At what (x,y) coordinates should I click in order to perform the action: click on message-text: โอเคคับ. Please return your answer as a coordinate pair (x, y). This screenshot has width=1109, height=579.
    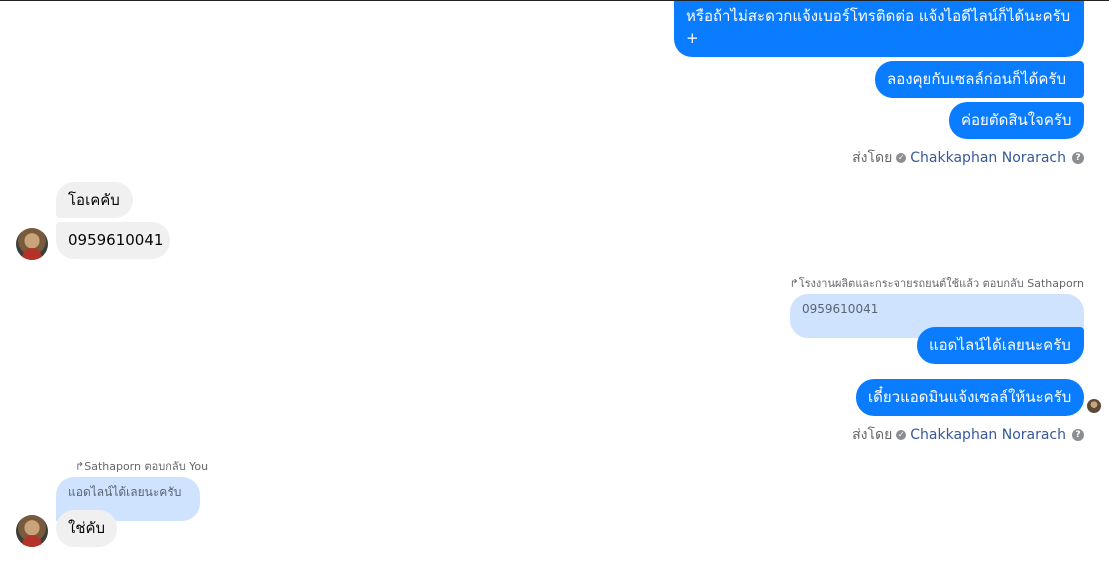
    Looking at the image, I should click on (94, 200).